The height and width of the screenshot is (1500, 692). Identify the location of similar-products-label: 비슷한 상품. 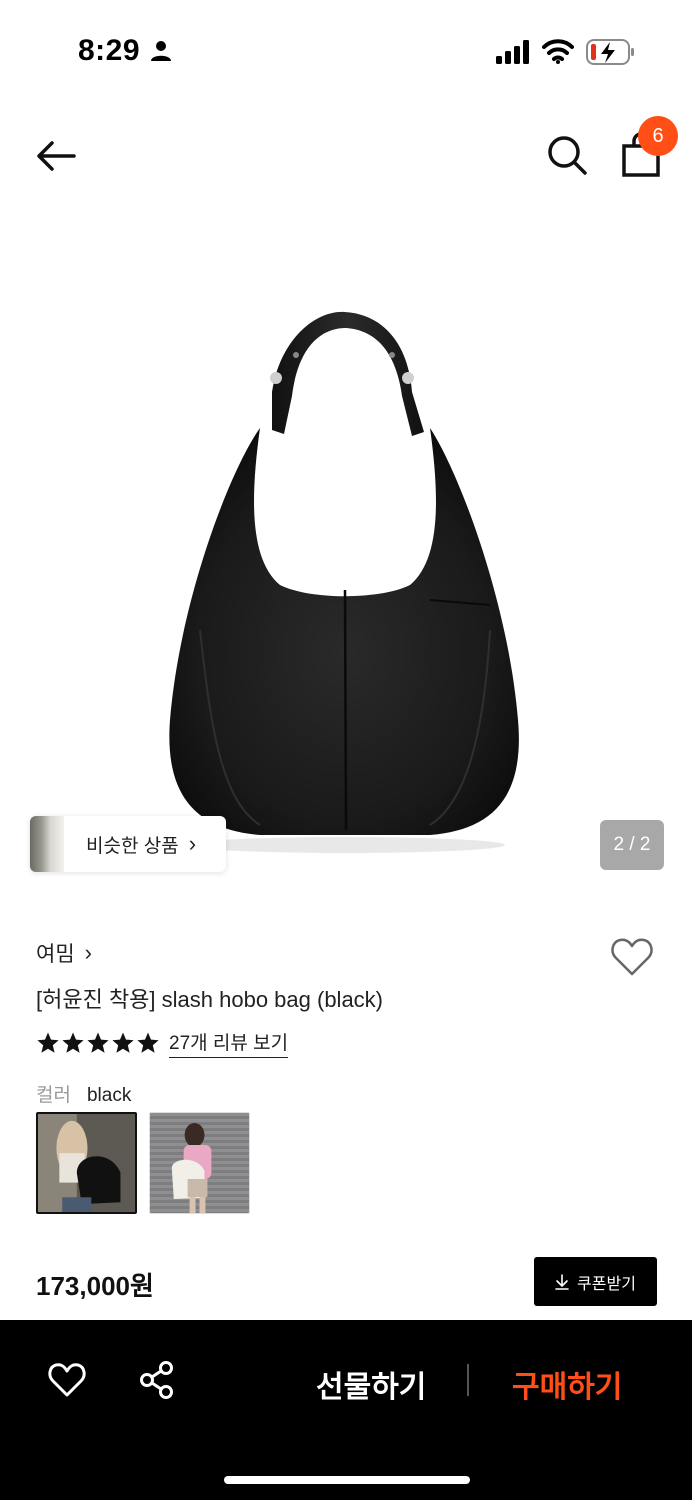
(132, 846).